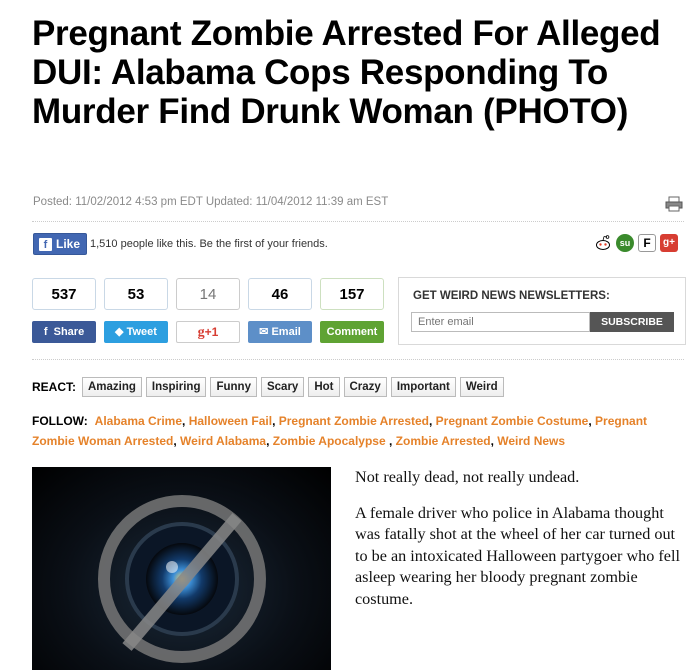  I want to click on react-inspiring: Inspiring, so click(176, 387).